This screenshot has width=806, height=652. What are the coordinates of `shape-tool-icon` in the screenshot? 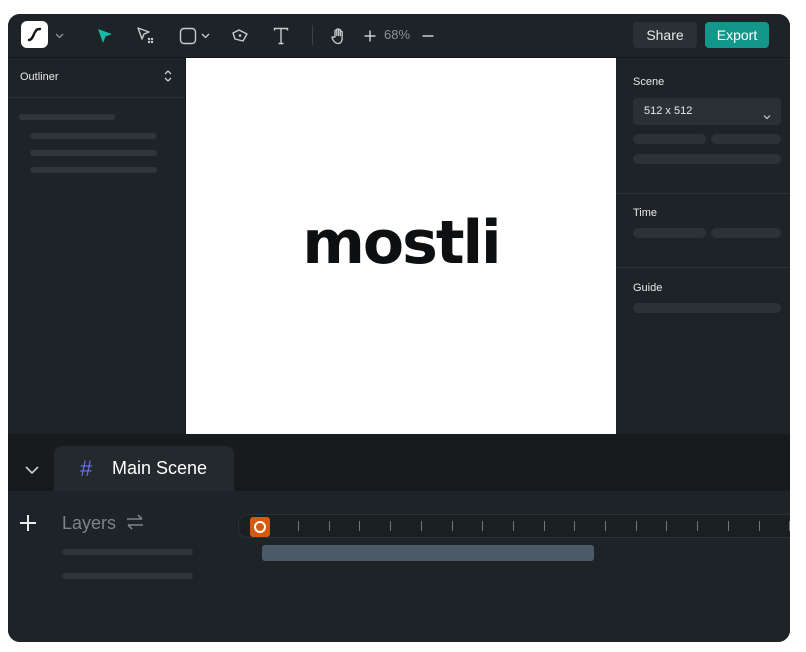 It's located at (188, 35).